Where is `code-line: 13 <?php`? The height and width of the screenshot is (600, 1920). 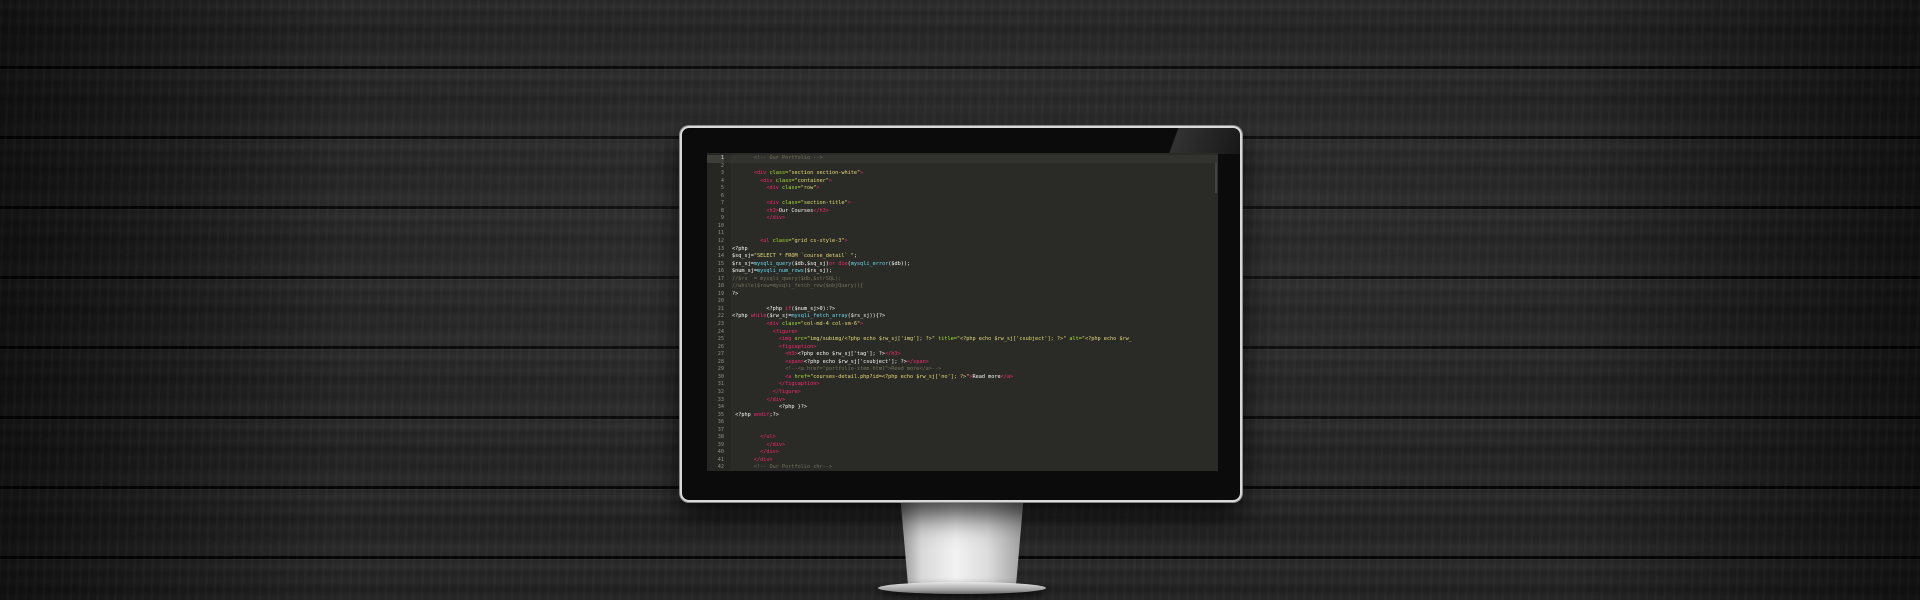 code-line: 13 <?php is located at coordinates (962, 250).